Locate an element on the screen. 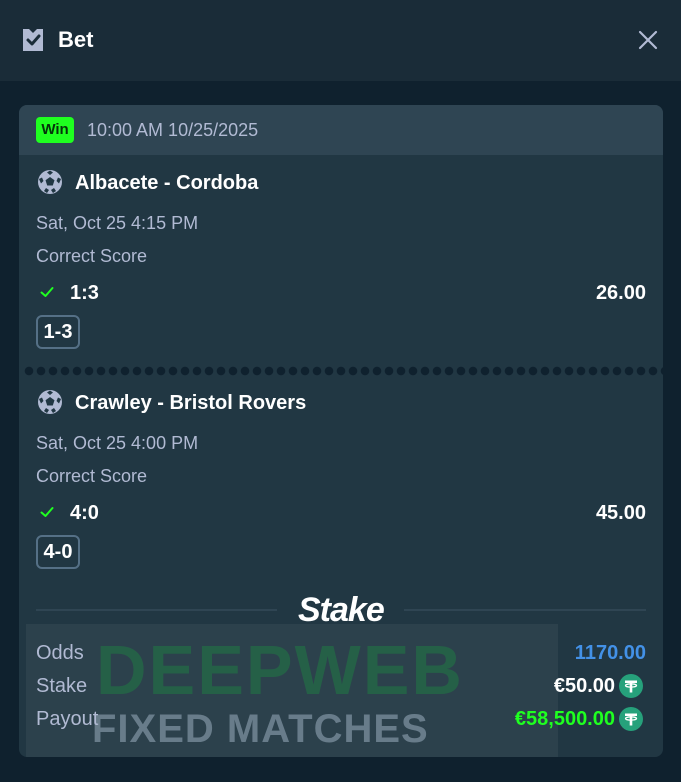  payout-value: €58,500.00 is located at coordinates (564, 719).